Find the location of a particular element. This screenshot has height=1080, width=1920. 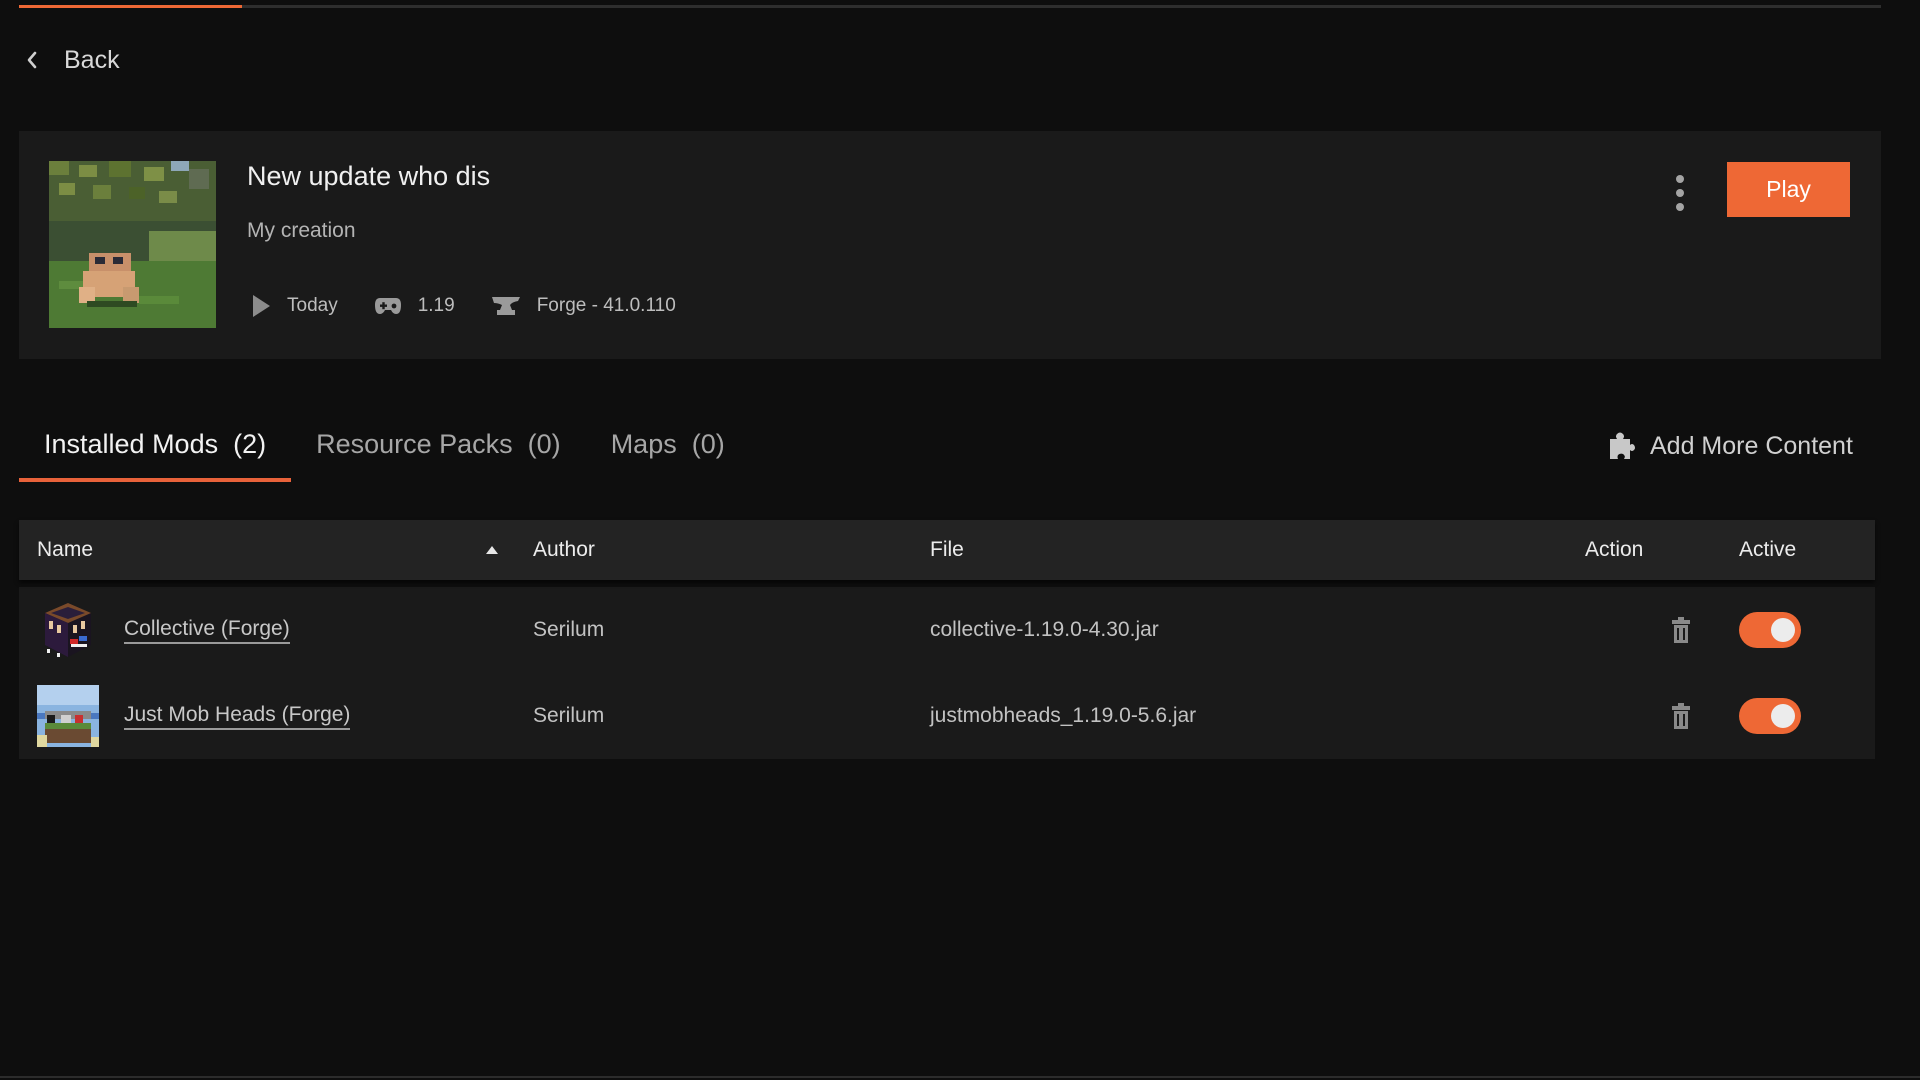

add-more-content-label: Add More Content is located at coordinates (1751, 445).